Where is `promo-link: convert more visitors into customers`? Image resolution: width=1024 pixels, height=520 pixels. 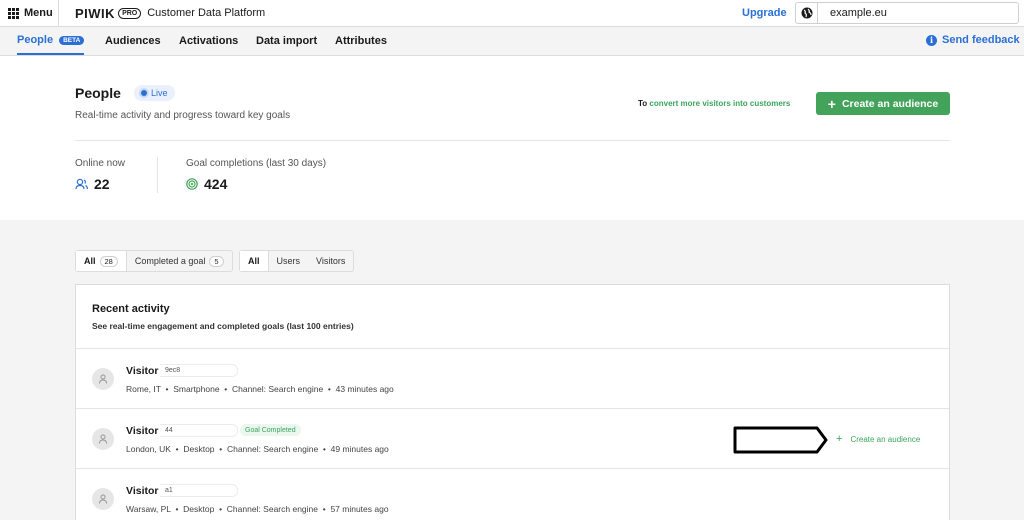 promo-link: convert more visitors into customers is located at coordinates (719, 103).